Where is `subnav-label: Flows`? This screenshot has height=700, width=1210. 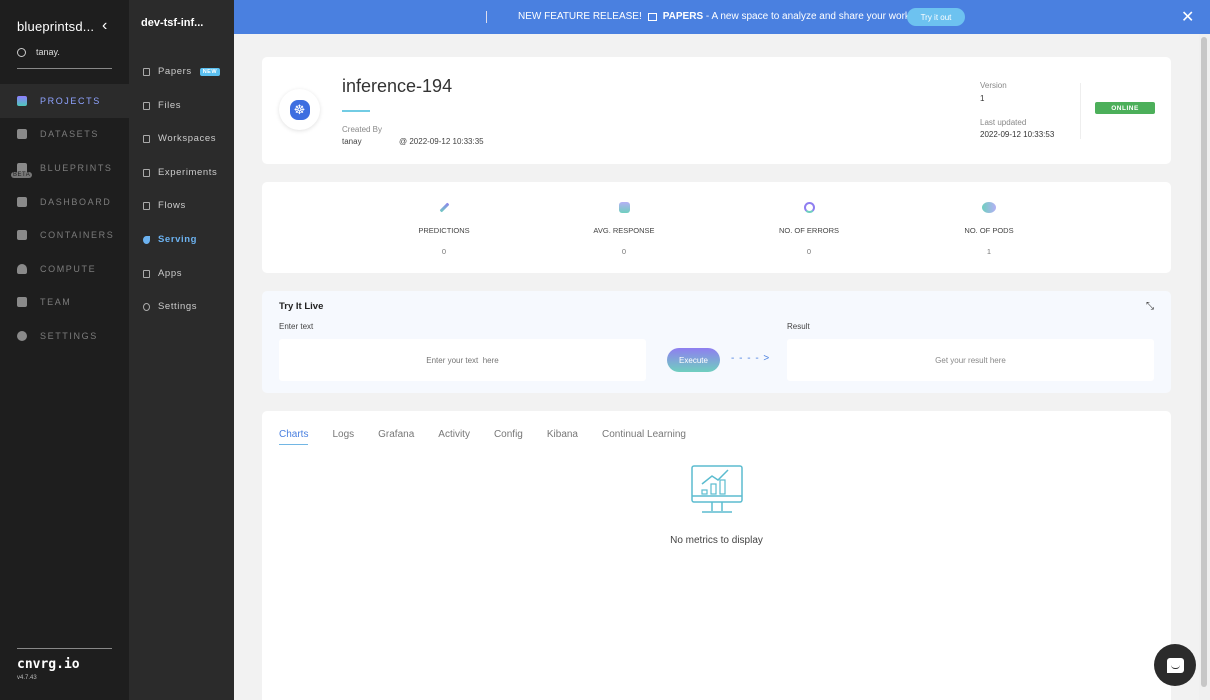 subnav-label: Flows is located at coordinates (172, 205).